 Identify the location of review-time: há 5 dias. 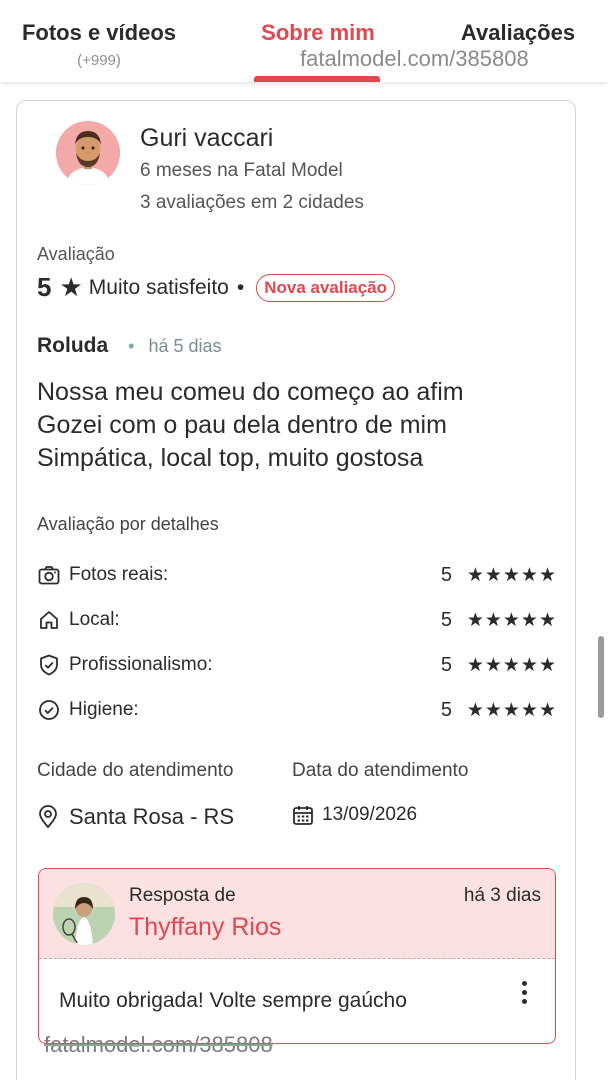
(185, 346).